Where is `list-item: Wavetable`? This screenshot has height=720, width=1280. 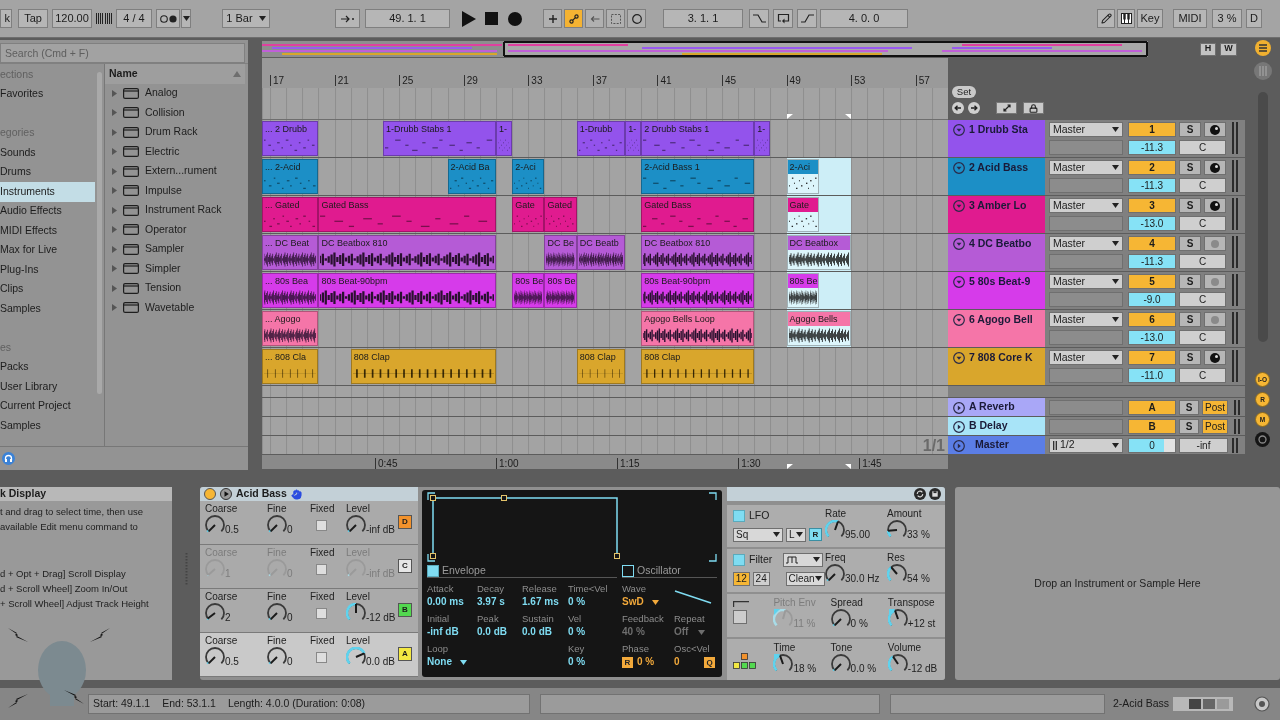
list-item: Wavetable is located at coordinates (170, 307).